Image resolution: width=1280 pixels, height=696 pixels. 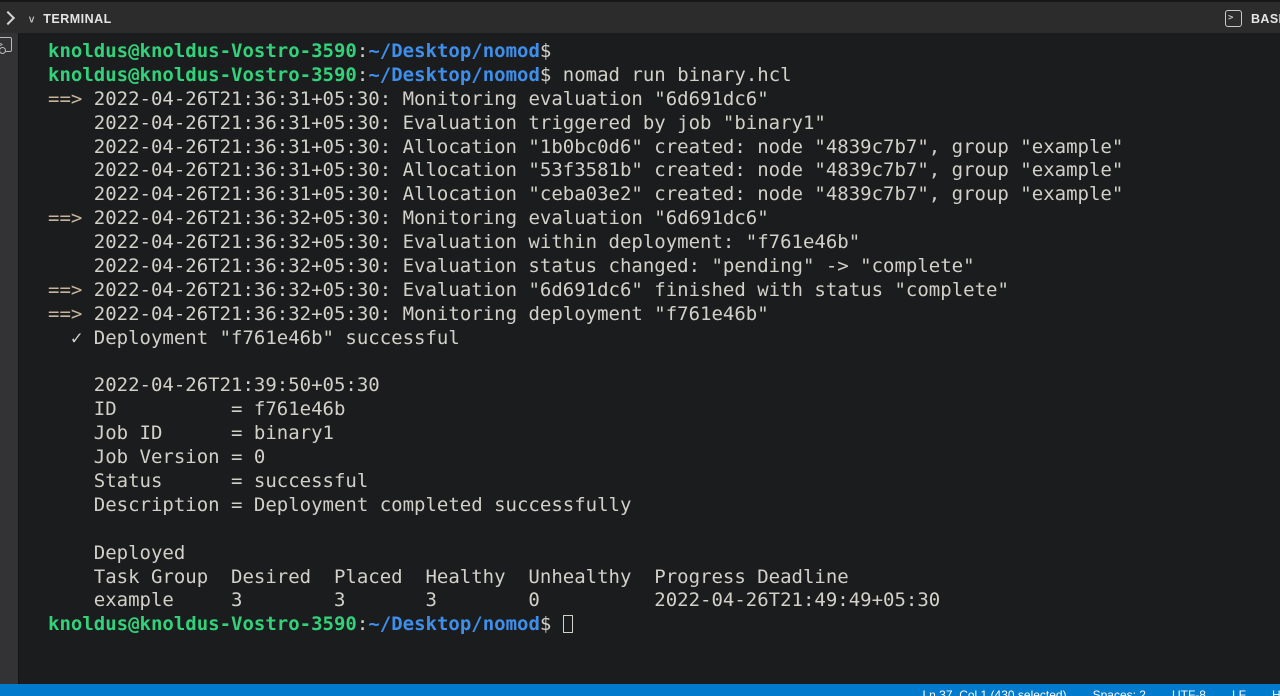 What do you see at coordinates (995, 692) in the screenshot?
I see `status-item-cursor-position: Ln 37, Col 1 (430 selected)` at bounding box center [995, 692].